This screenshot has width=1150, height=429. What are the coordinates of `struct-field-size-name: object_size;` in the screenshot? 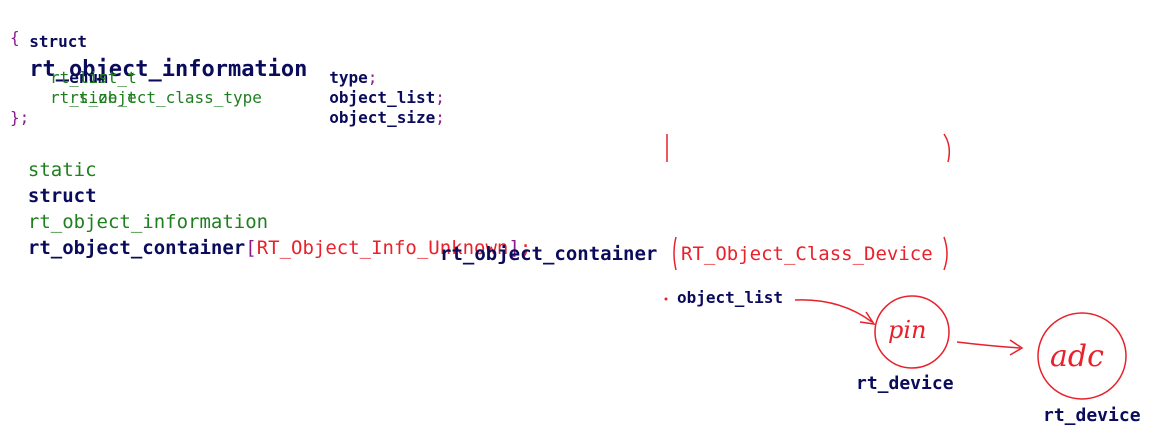 It's located at (377, 108).